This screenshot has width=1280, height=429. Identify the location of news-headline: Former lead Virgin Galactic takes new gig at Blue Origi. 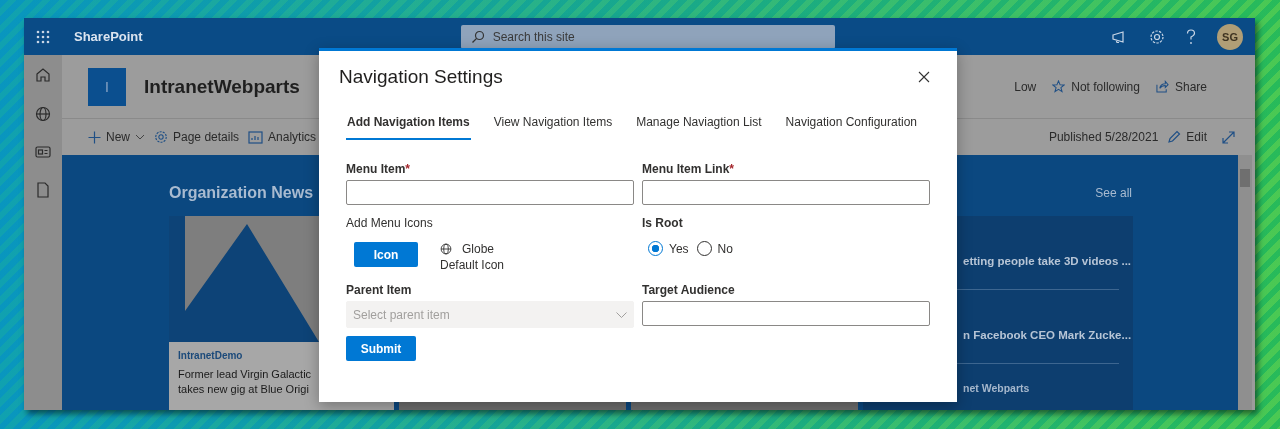
(247, 382).